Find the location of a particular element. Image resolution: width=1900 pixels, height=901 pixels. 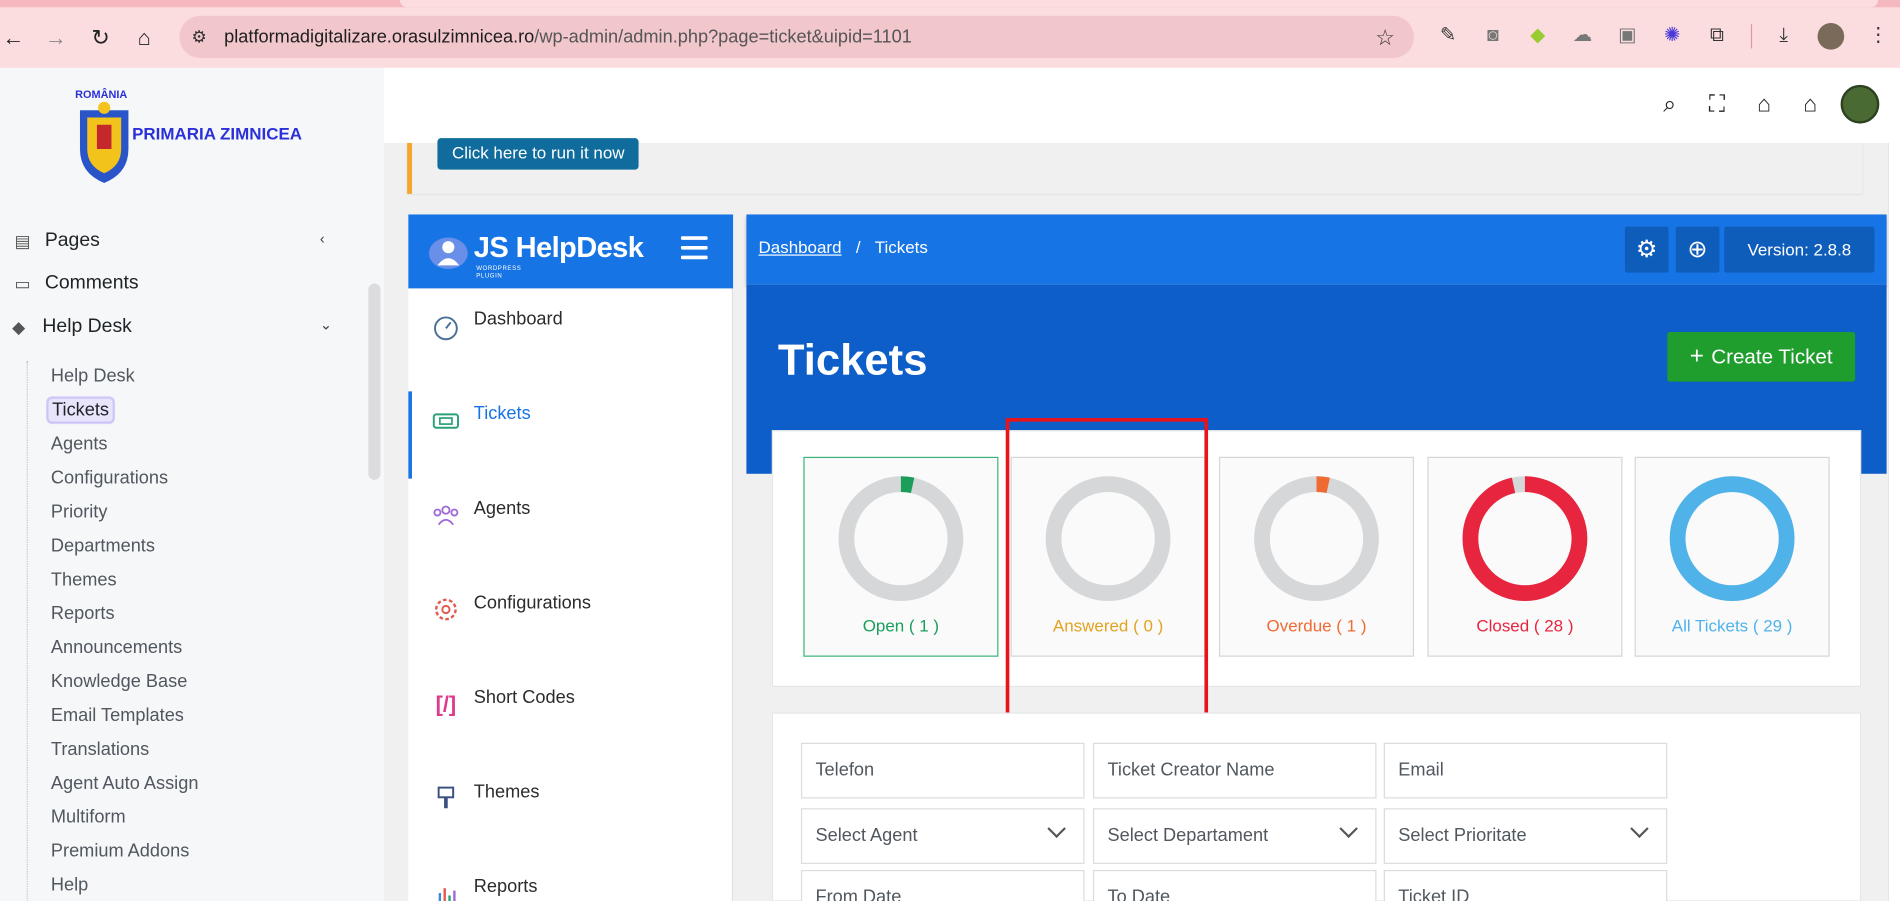

plugin-header: JS HelpDesk WORDPRESS PLUGIN is located at coordinates (571, 251).